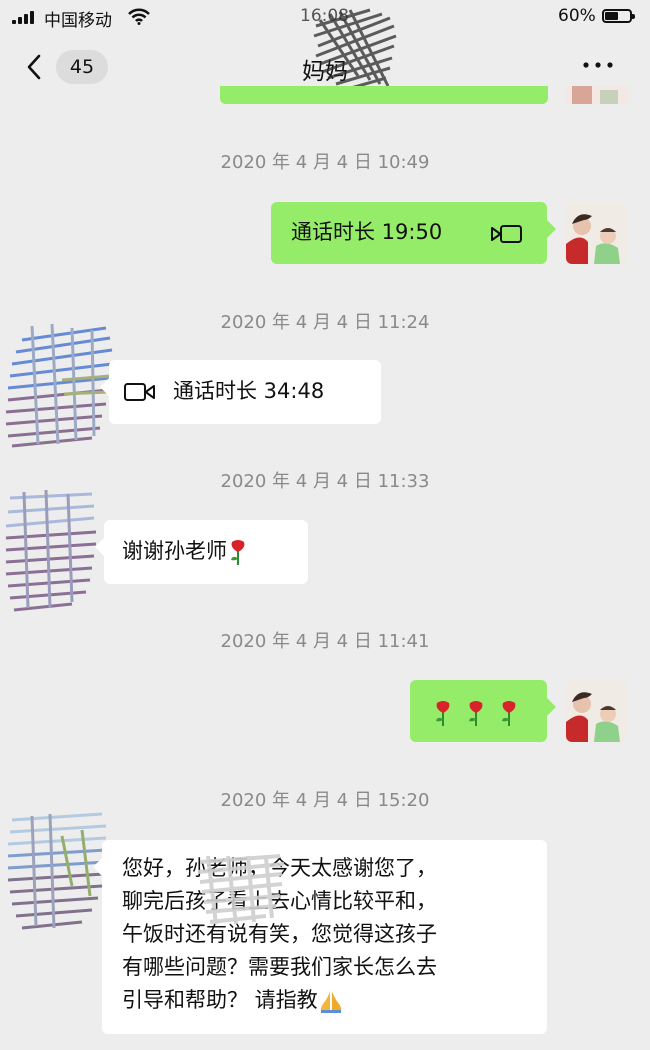 This screenshot has width=650, height=1050. Describe the element at coordinates (325, 641) in the screenshot. I see `message-timestamp: 2020 年 4 月 4 日 11:41` at that location.